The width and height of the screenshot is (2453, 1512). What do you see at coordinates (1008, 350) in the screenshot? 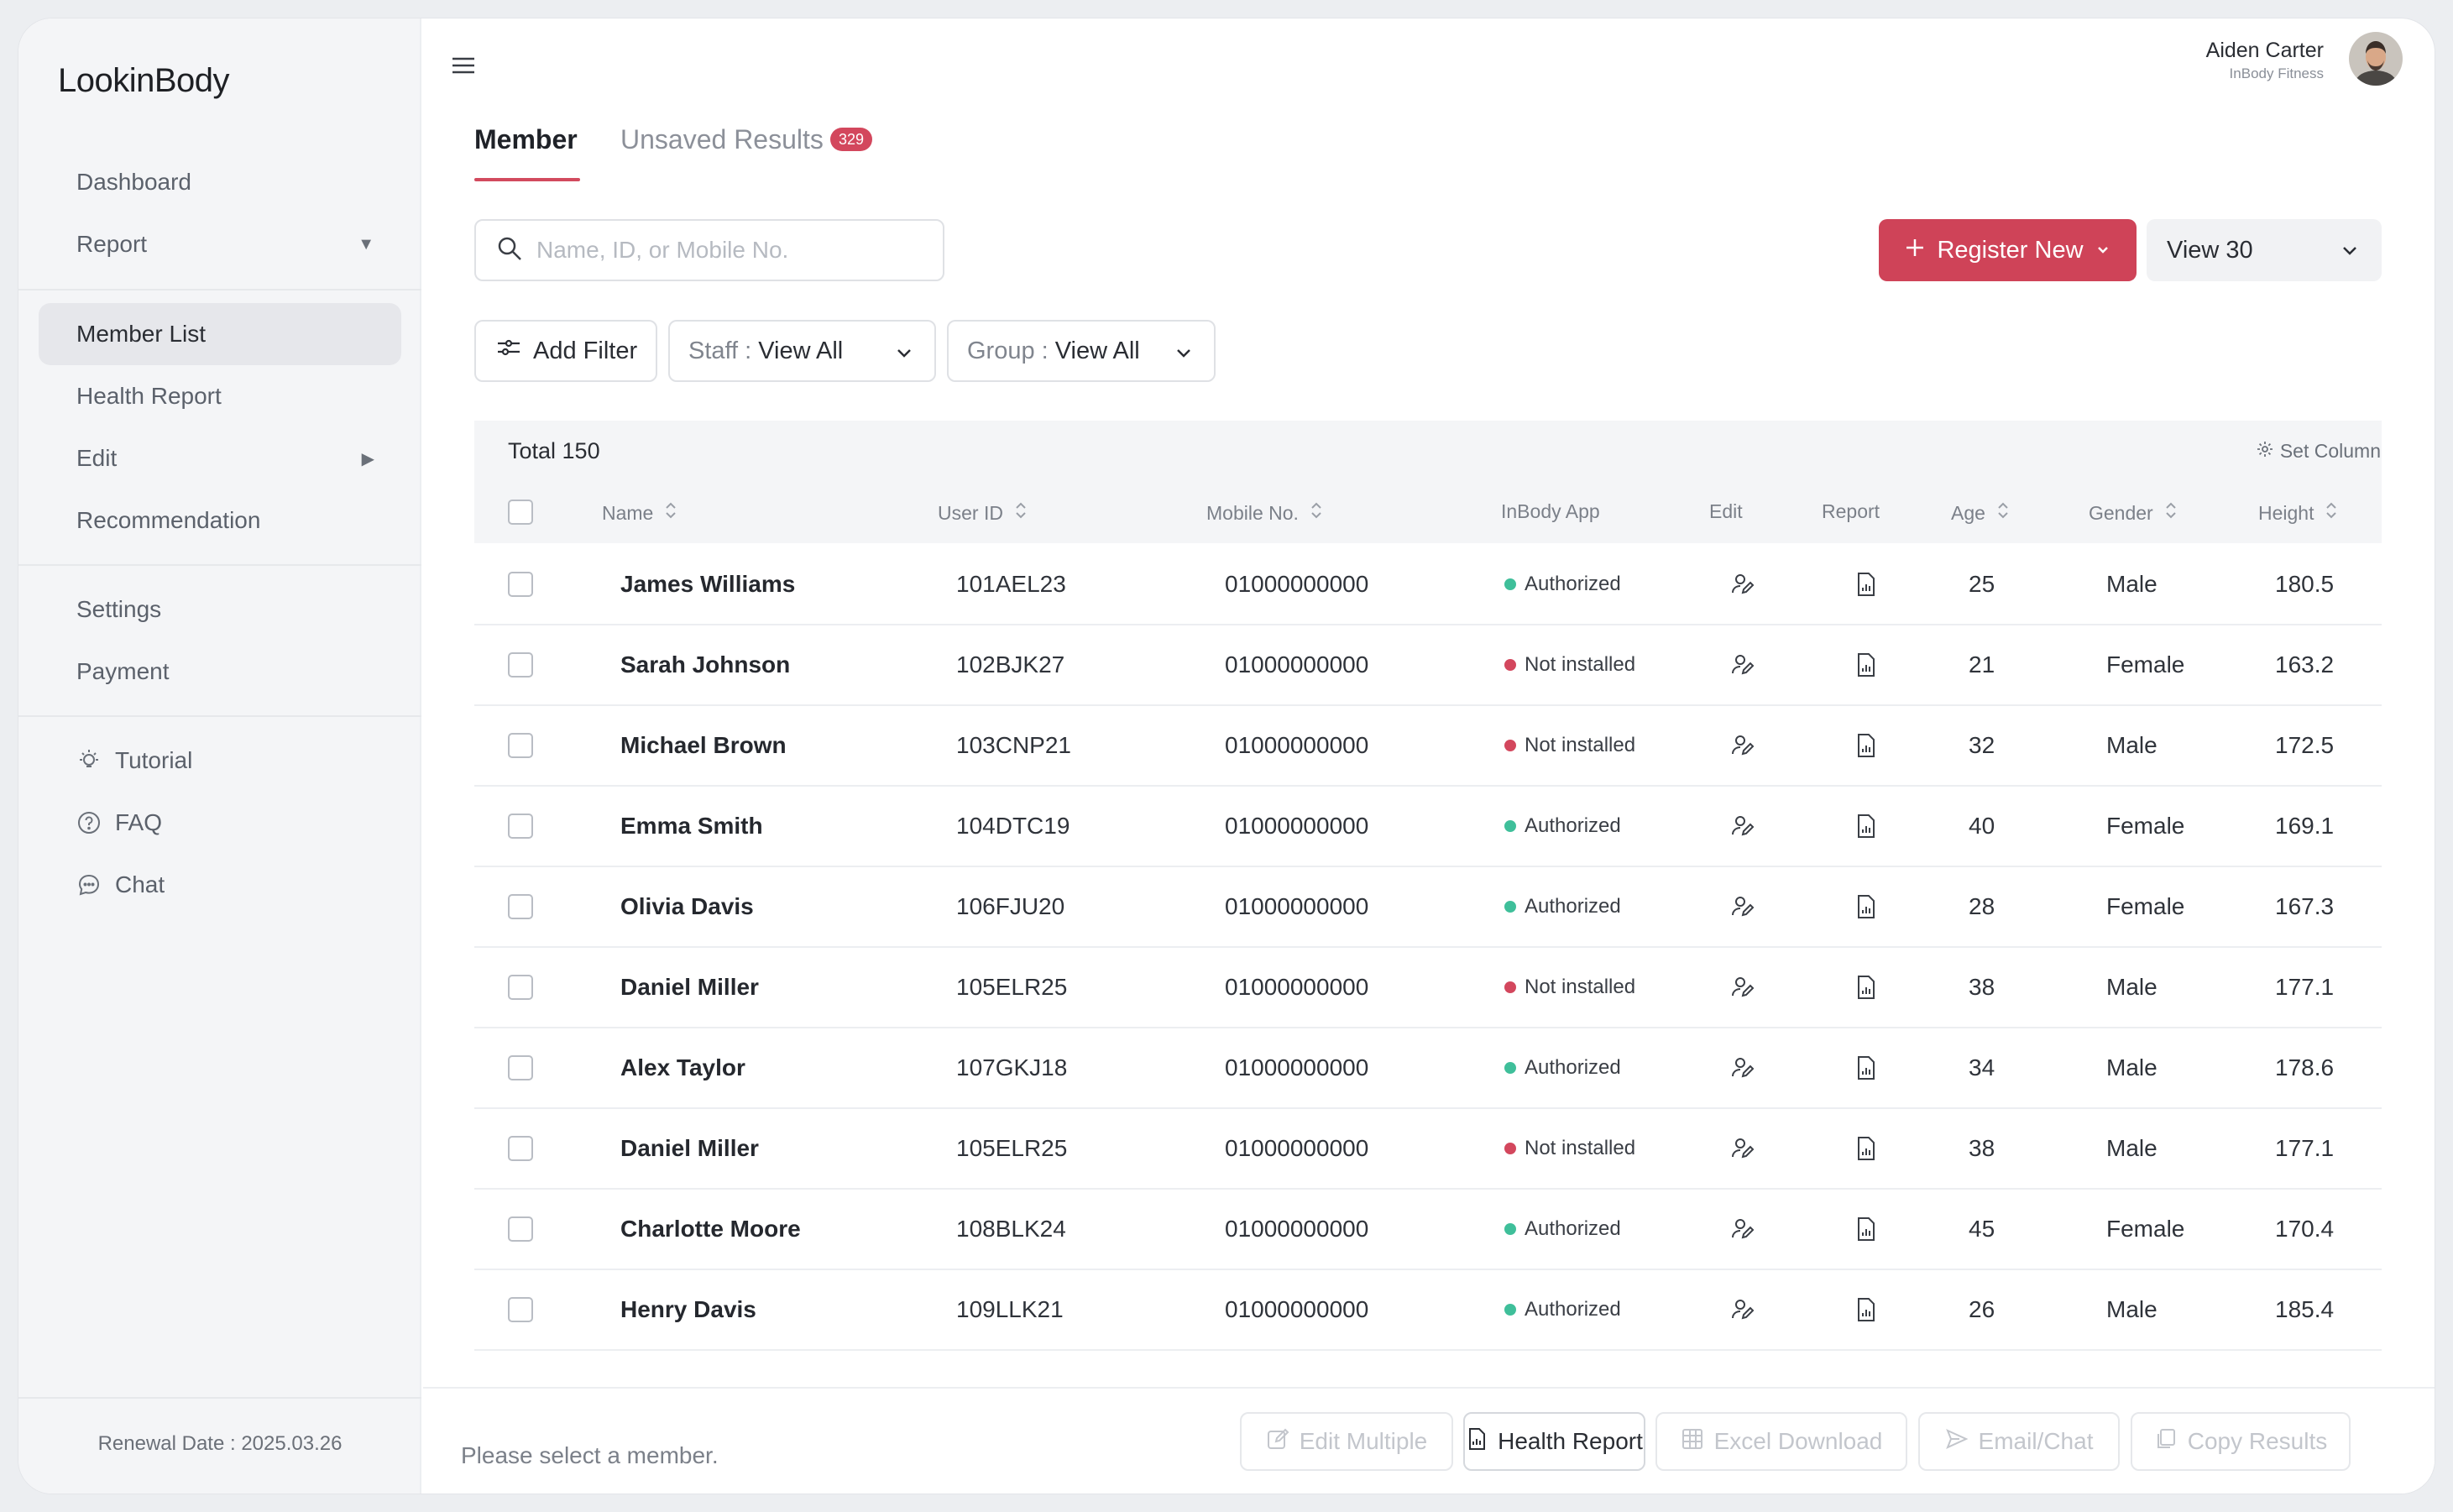
I see `group-filter-label: Group :` at bounding box center [1008, 350].